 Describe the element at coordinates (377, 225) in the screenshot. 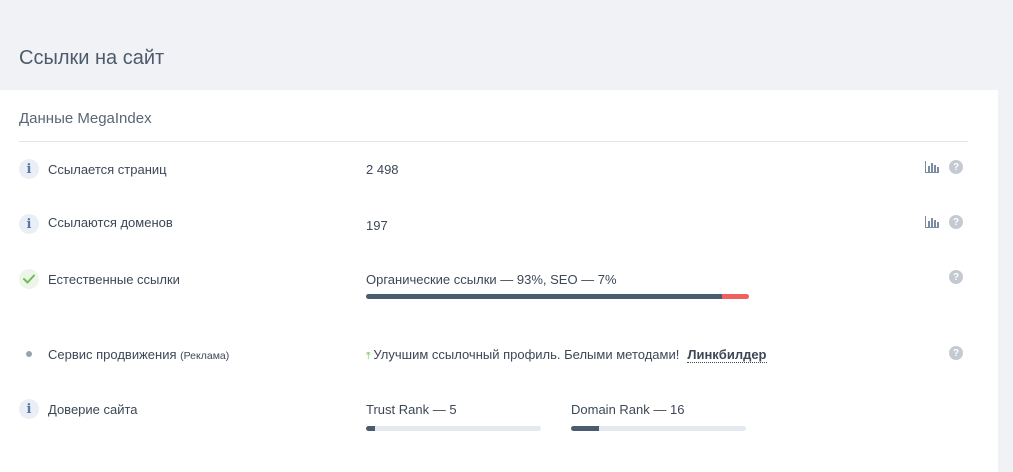

I see `row-value: 197` at that location.